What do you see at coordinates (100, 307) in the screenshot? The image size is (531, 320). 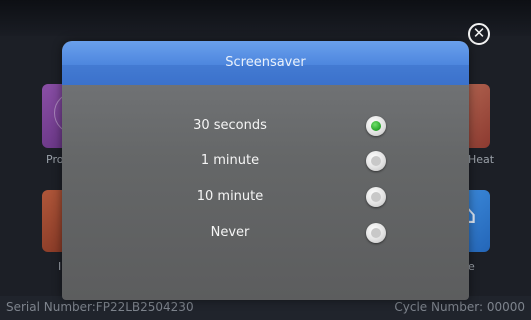 I see `serial-number: Serial Number:FP22LB2504230` at bounding box center [100, 307].